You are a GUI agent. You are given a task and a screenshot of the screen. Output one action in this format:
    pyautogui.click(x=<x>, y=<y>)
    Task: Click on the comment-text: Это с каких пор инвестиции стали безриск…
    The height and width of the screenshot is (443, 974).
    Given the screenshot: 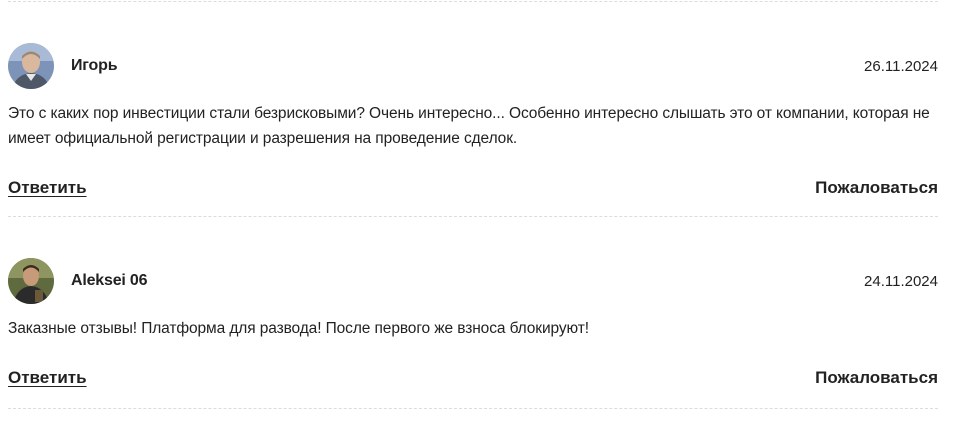 What is the action you would take?
    pyautogui.click(x=469, y=126)
    